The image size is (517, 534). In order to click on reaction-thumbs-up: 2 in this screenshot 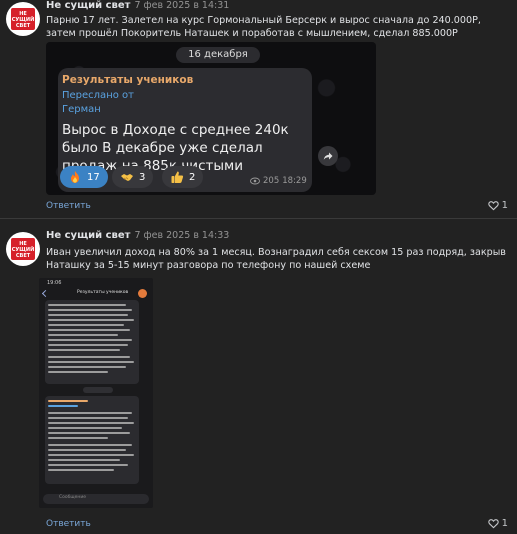, I will do `click(183, 177)`.